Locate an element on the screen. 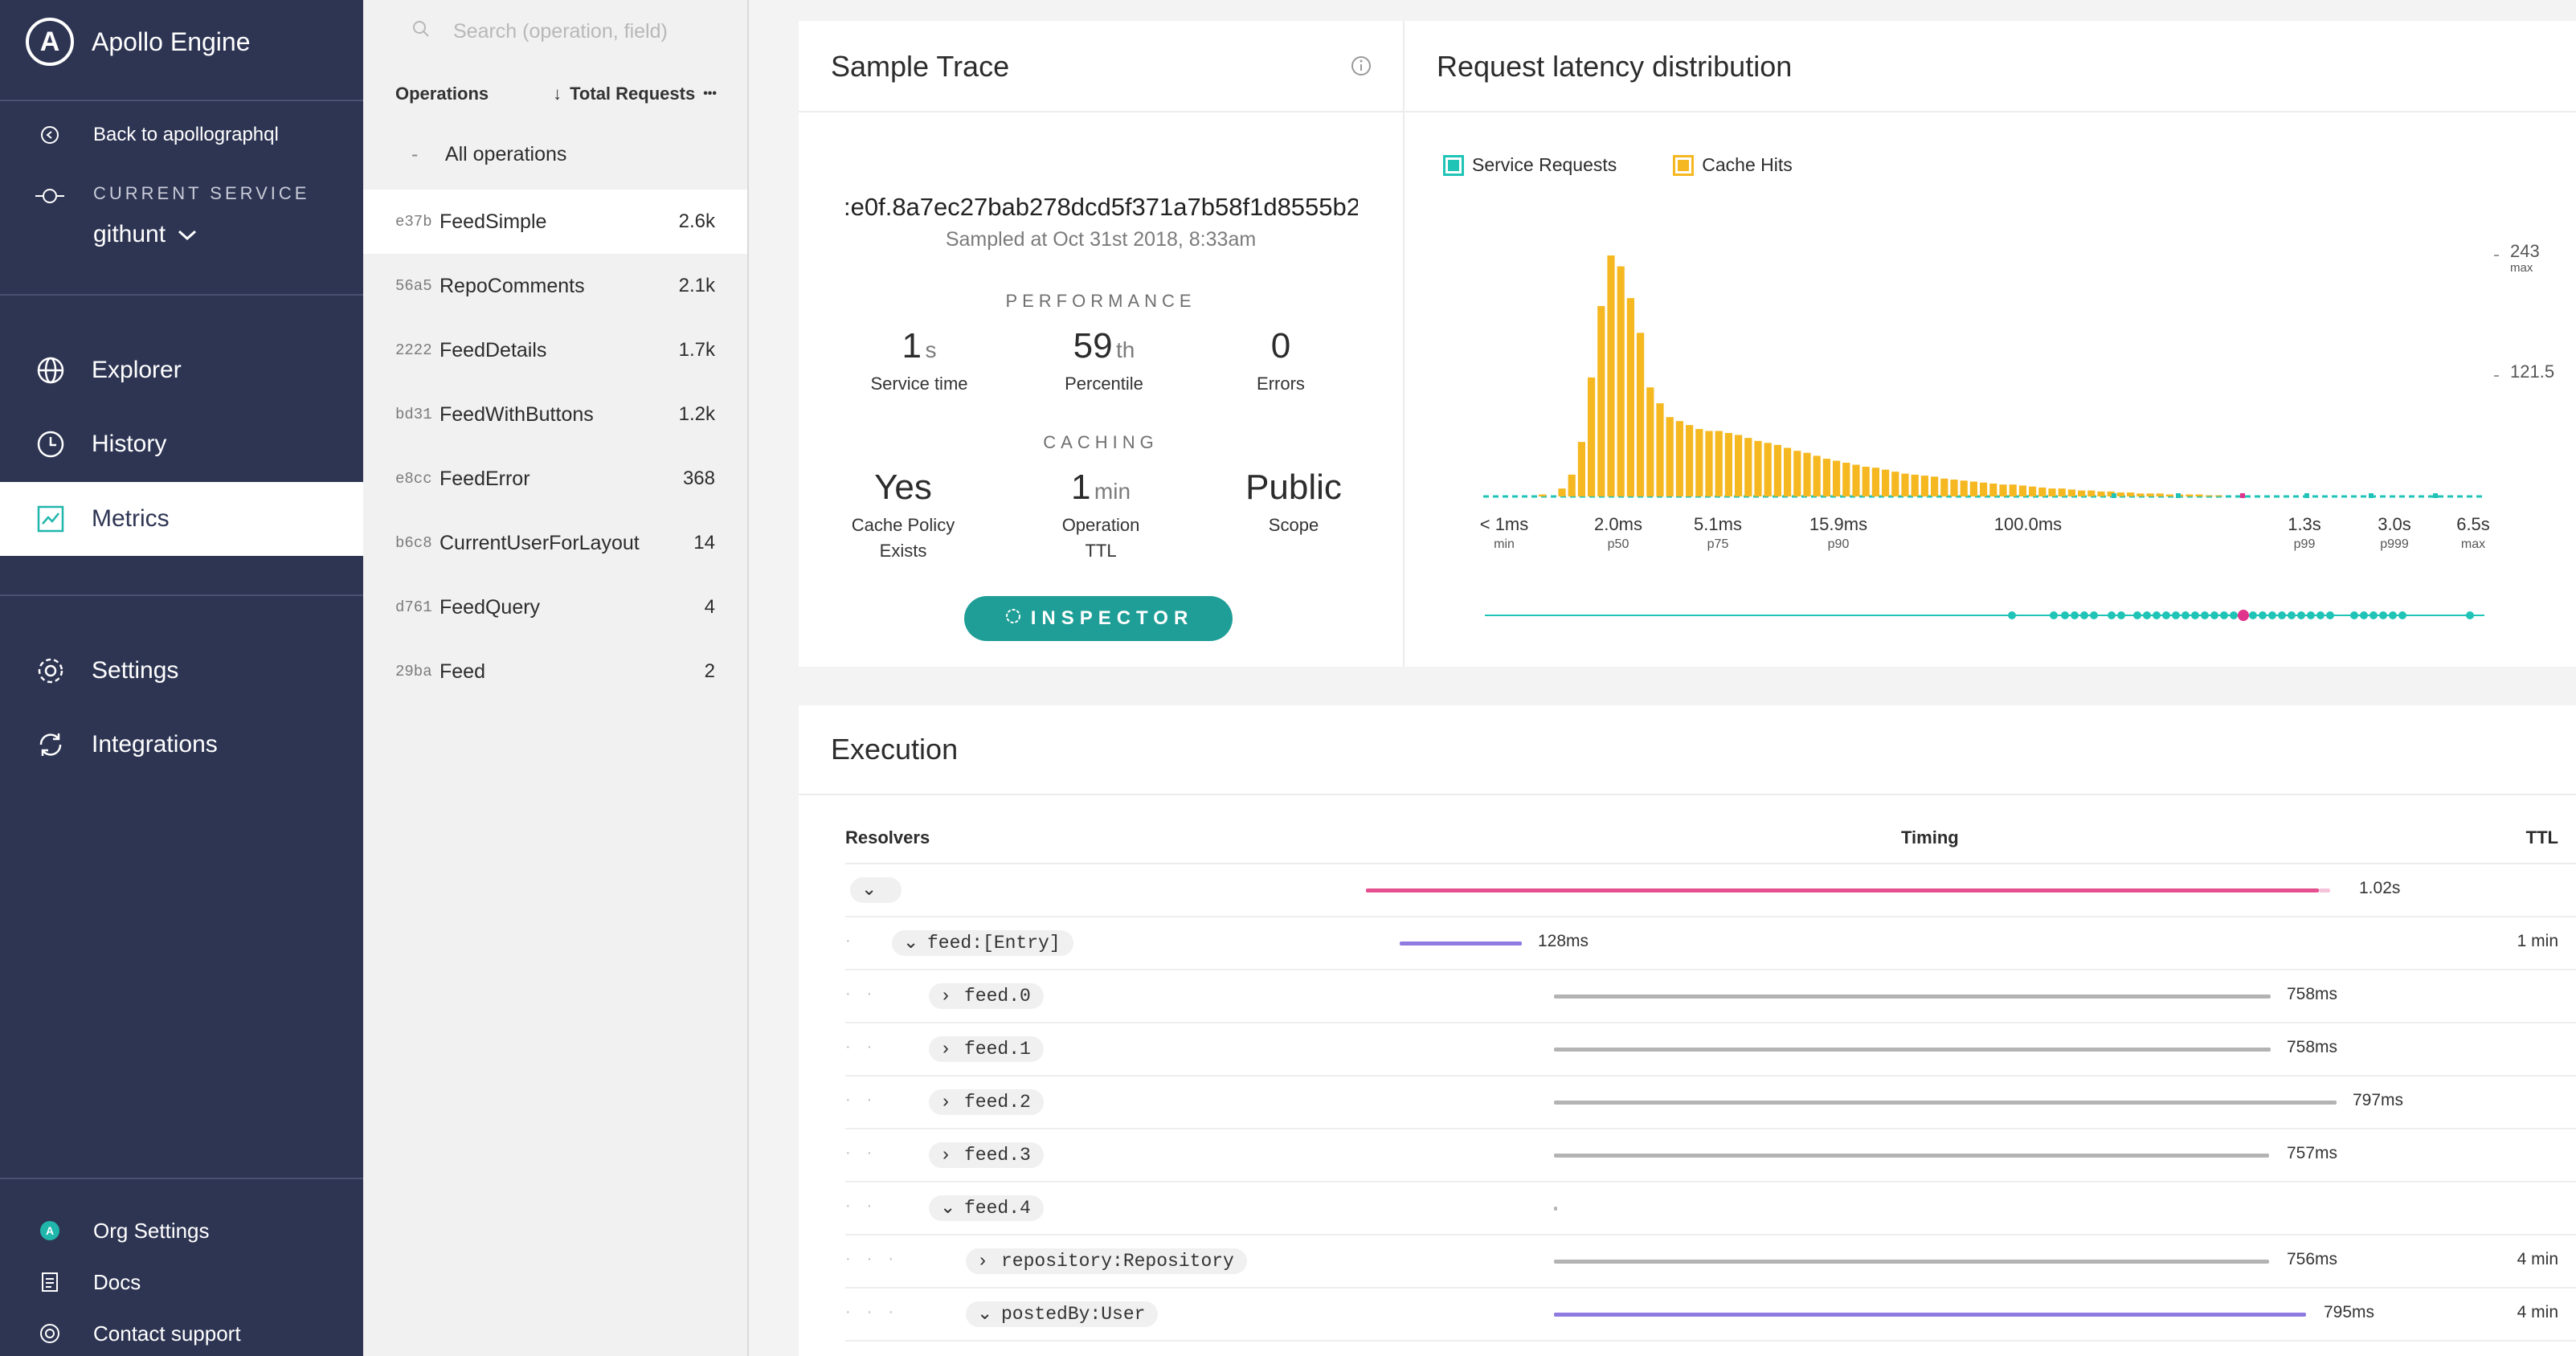  resolver-field: ⌄ feed.4 is located at coordinates (986, 1208).